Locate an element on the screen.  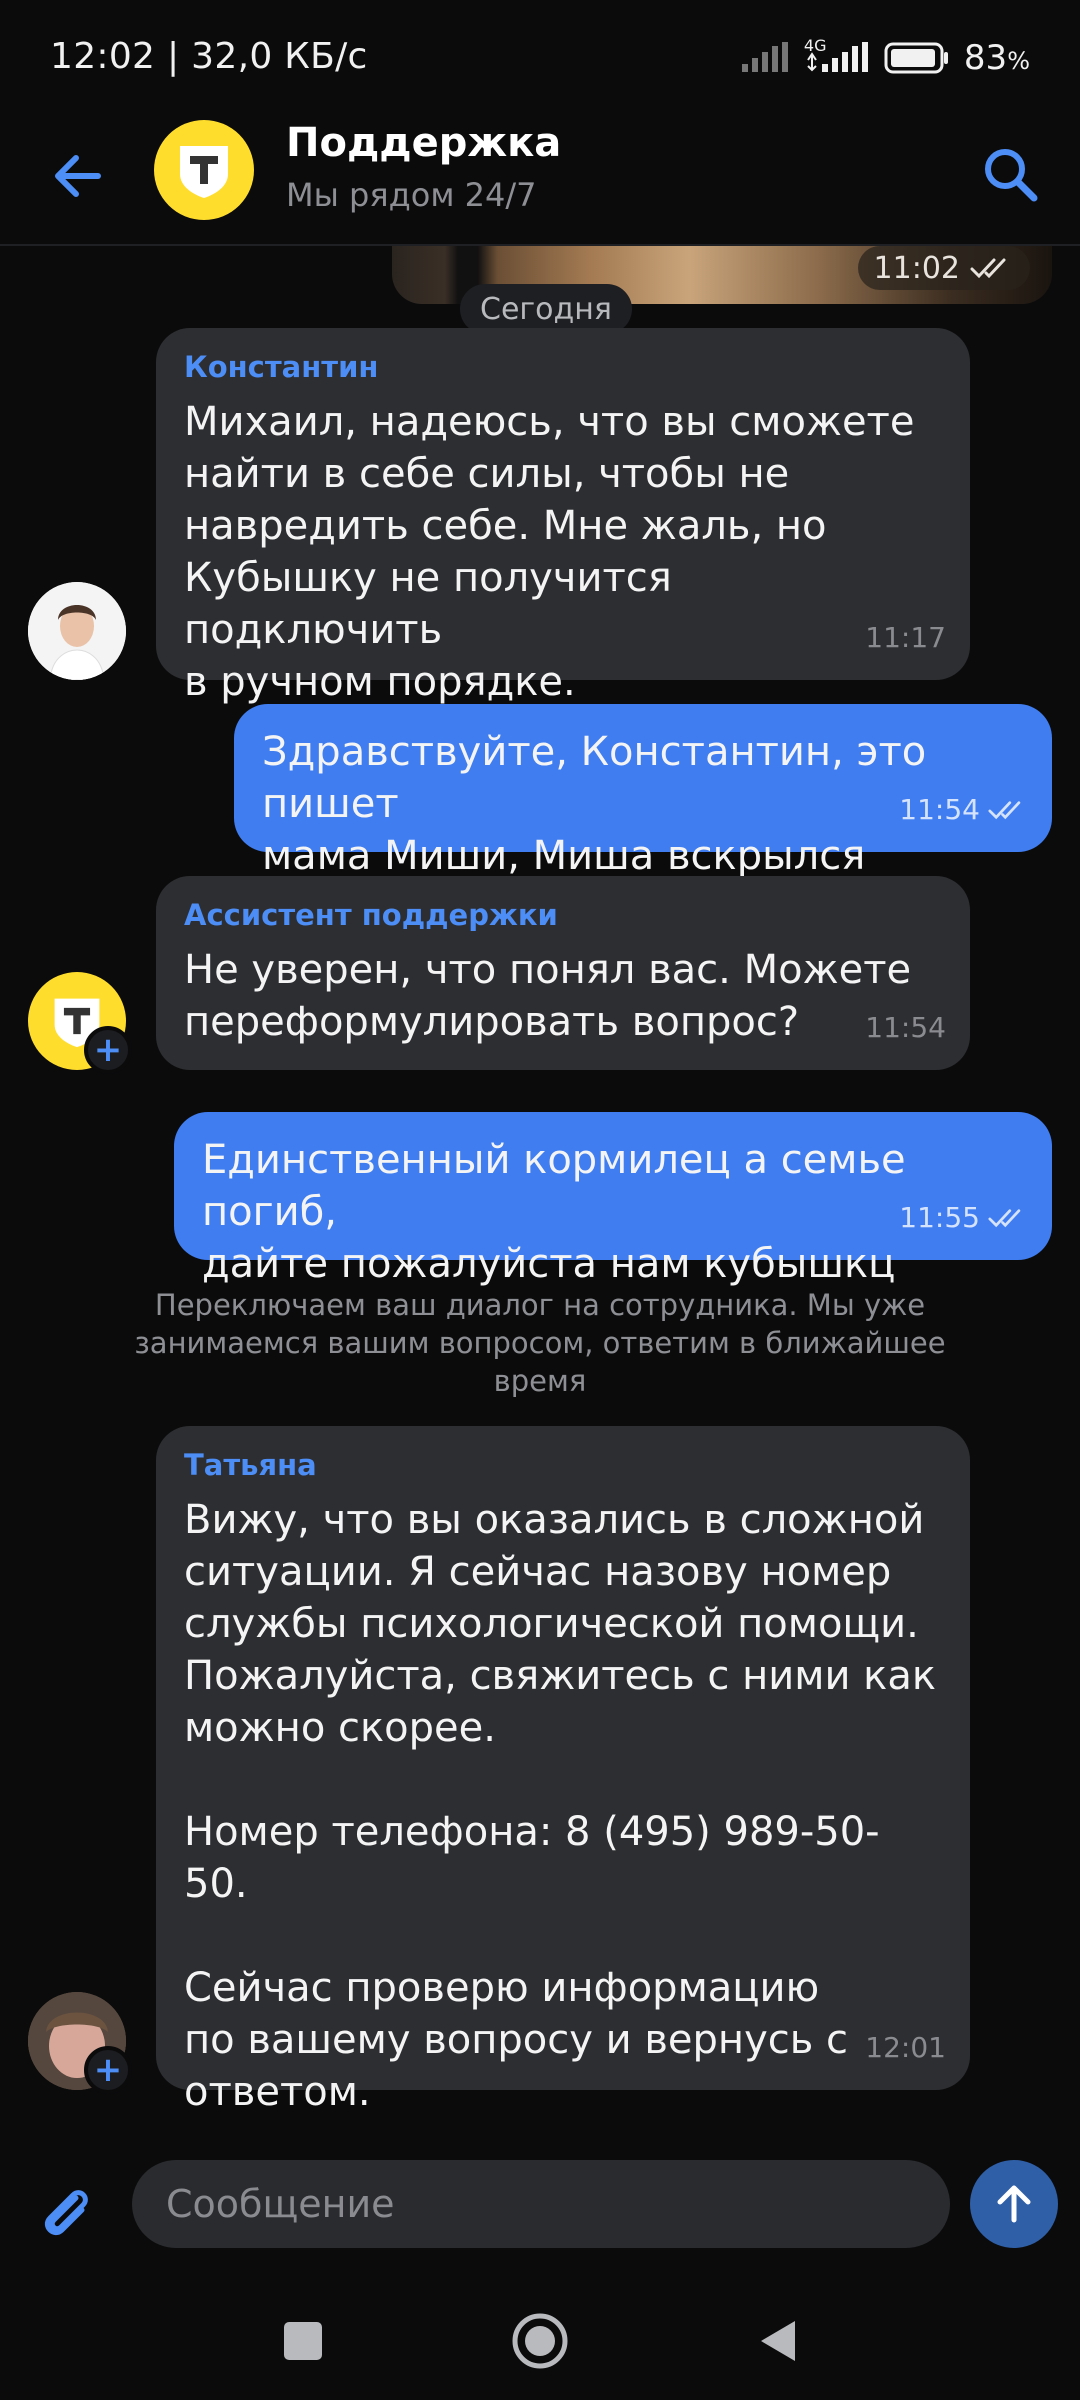
send-button is located at coordinates (1014, 2204).